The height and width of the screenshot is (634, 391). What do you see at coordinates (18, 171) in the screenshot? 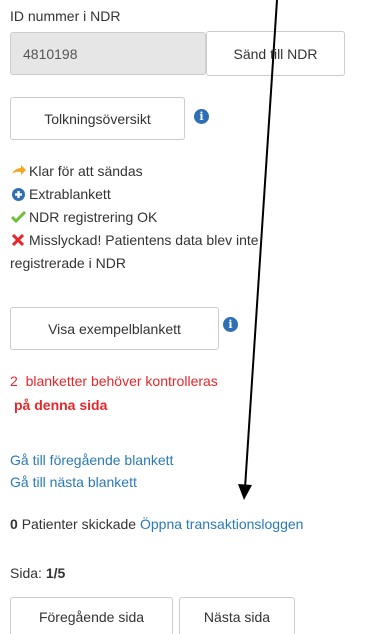
I see `arrow-right-icon` at bounding box center [18, 171].